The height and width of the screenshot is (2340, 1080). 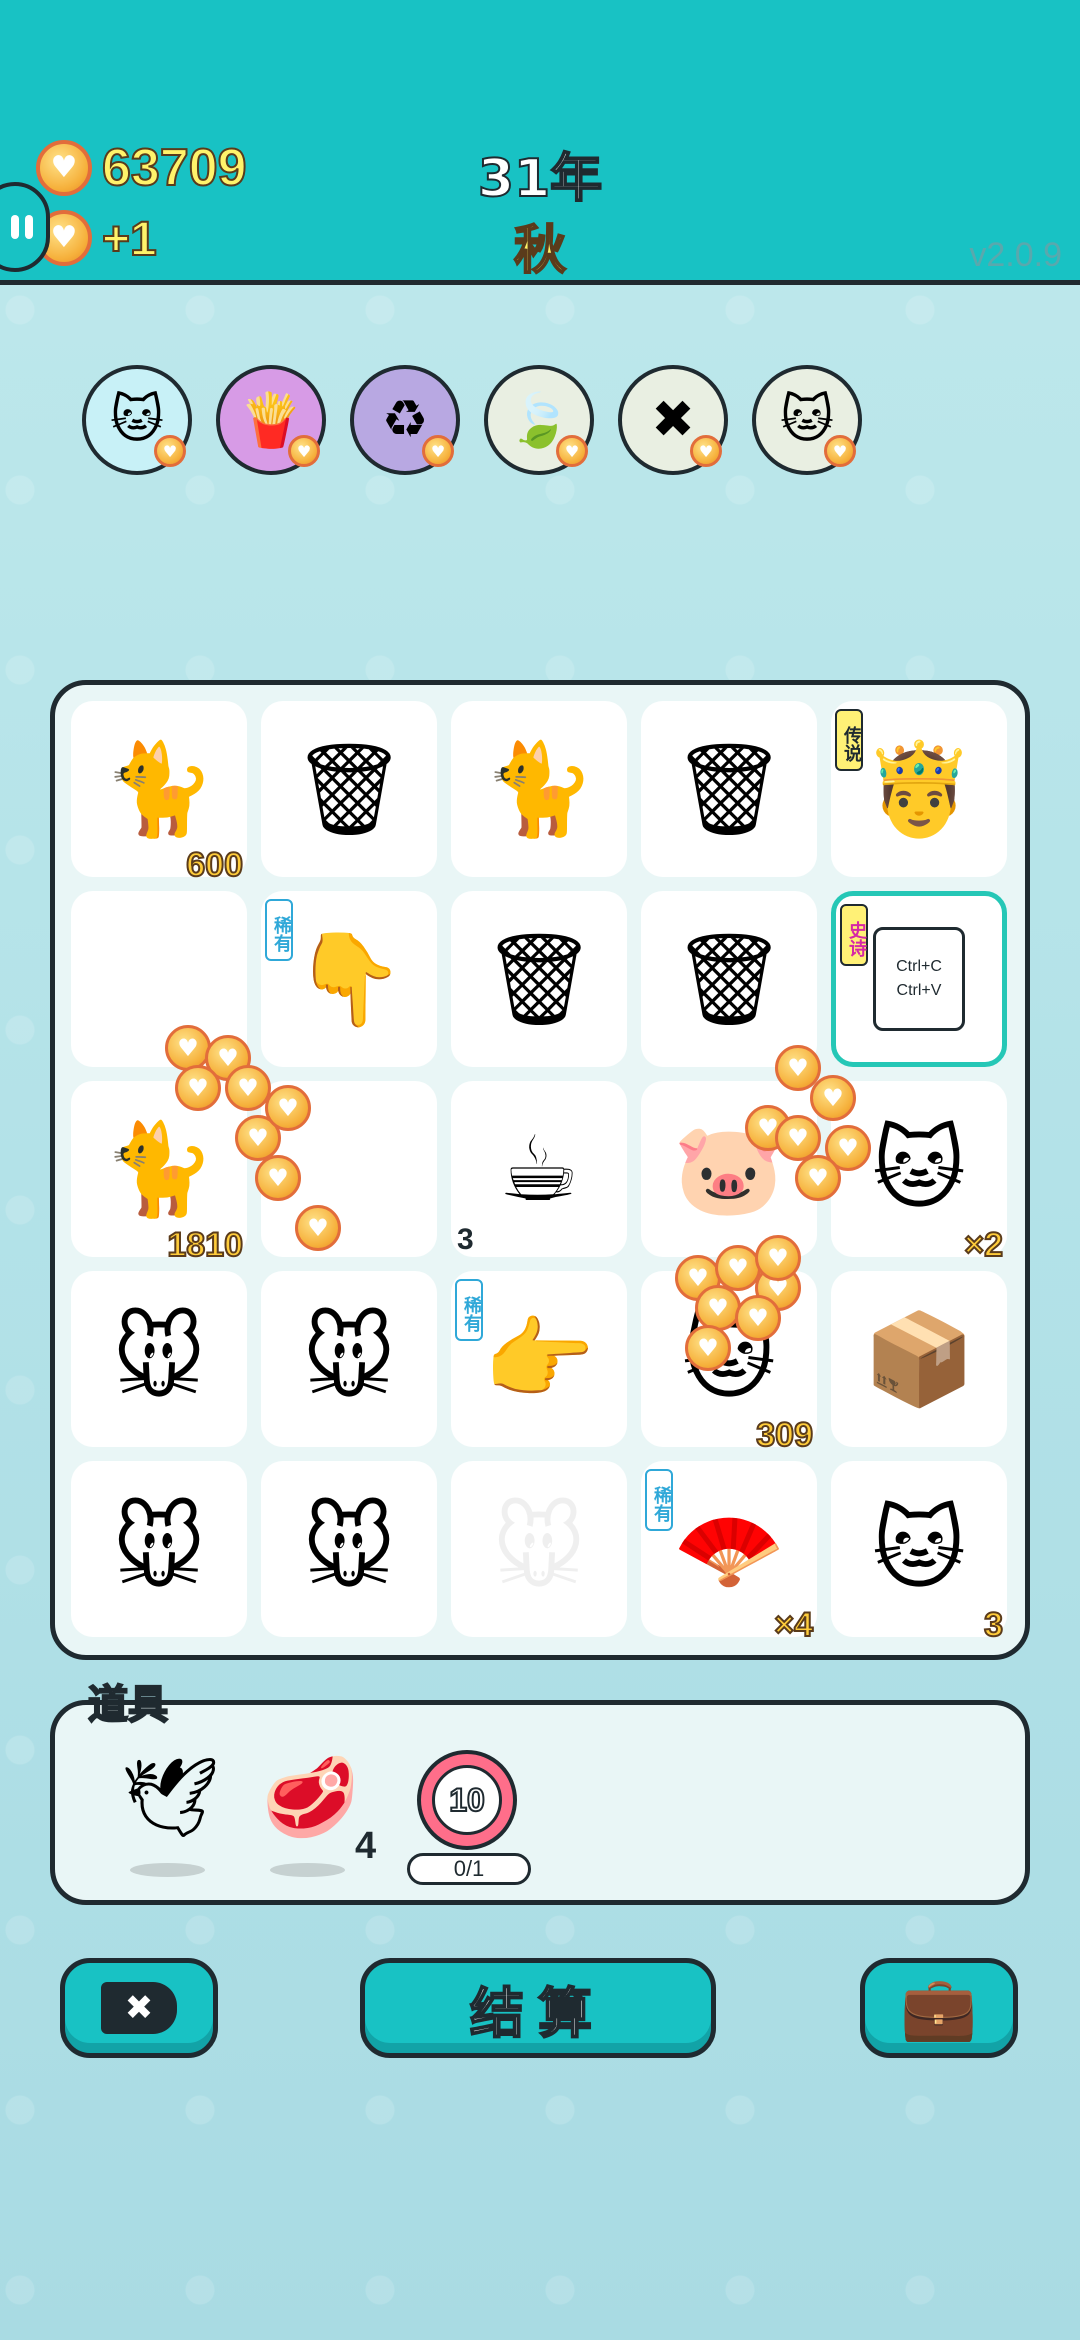 I want to click on remove-tag-icon: ✖, so click(x=139, y=2008).